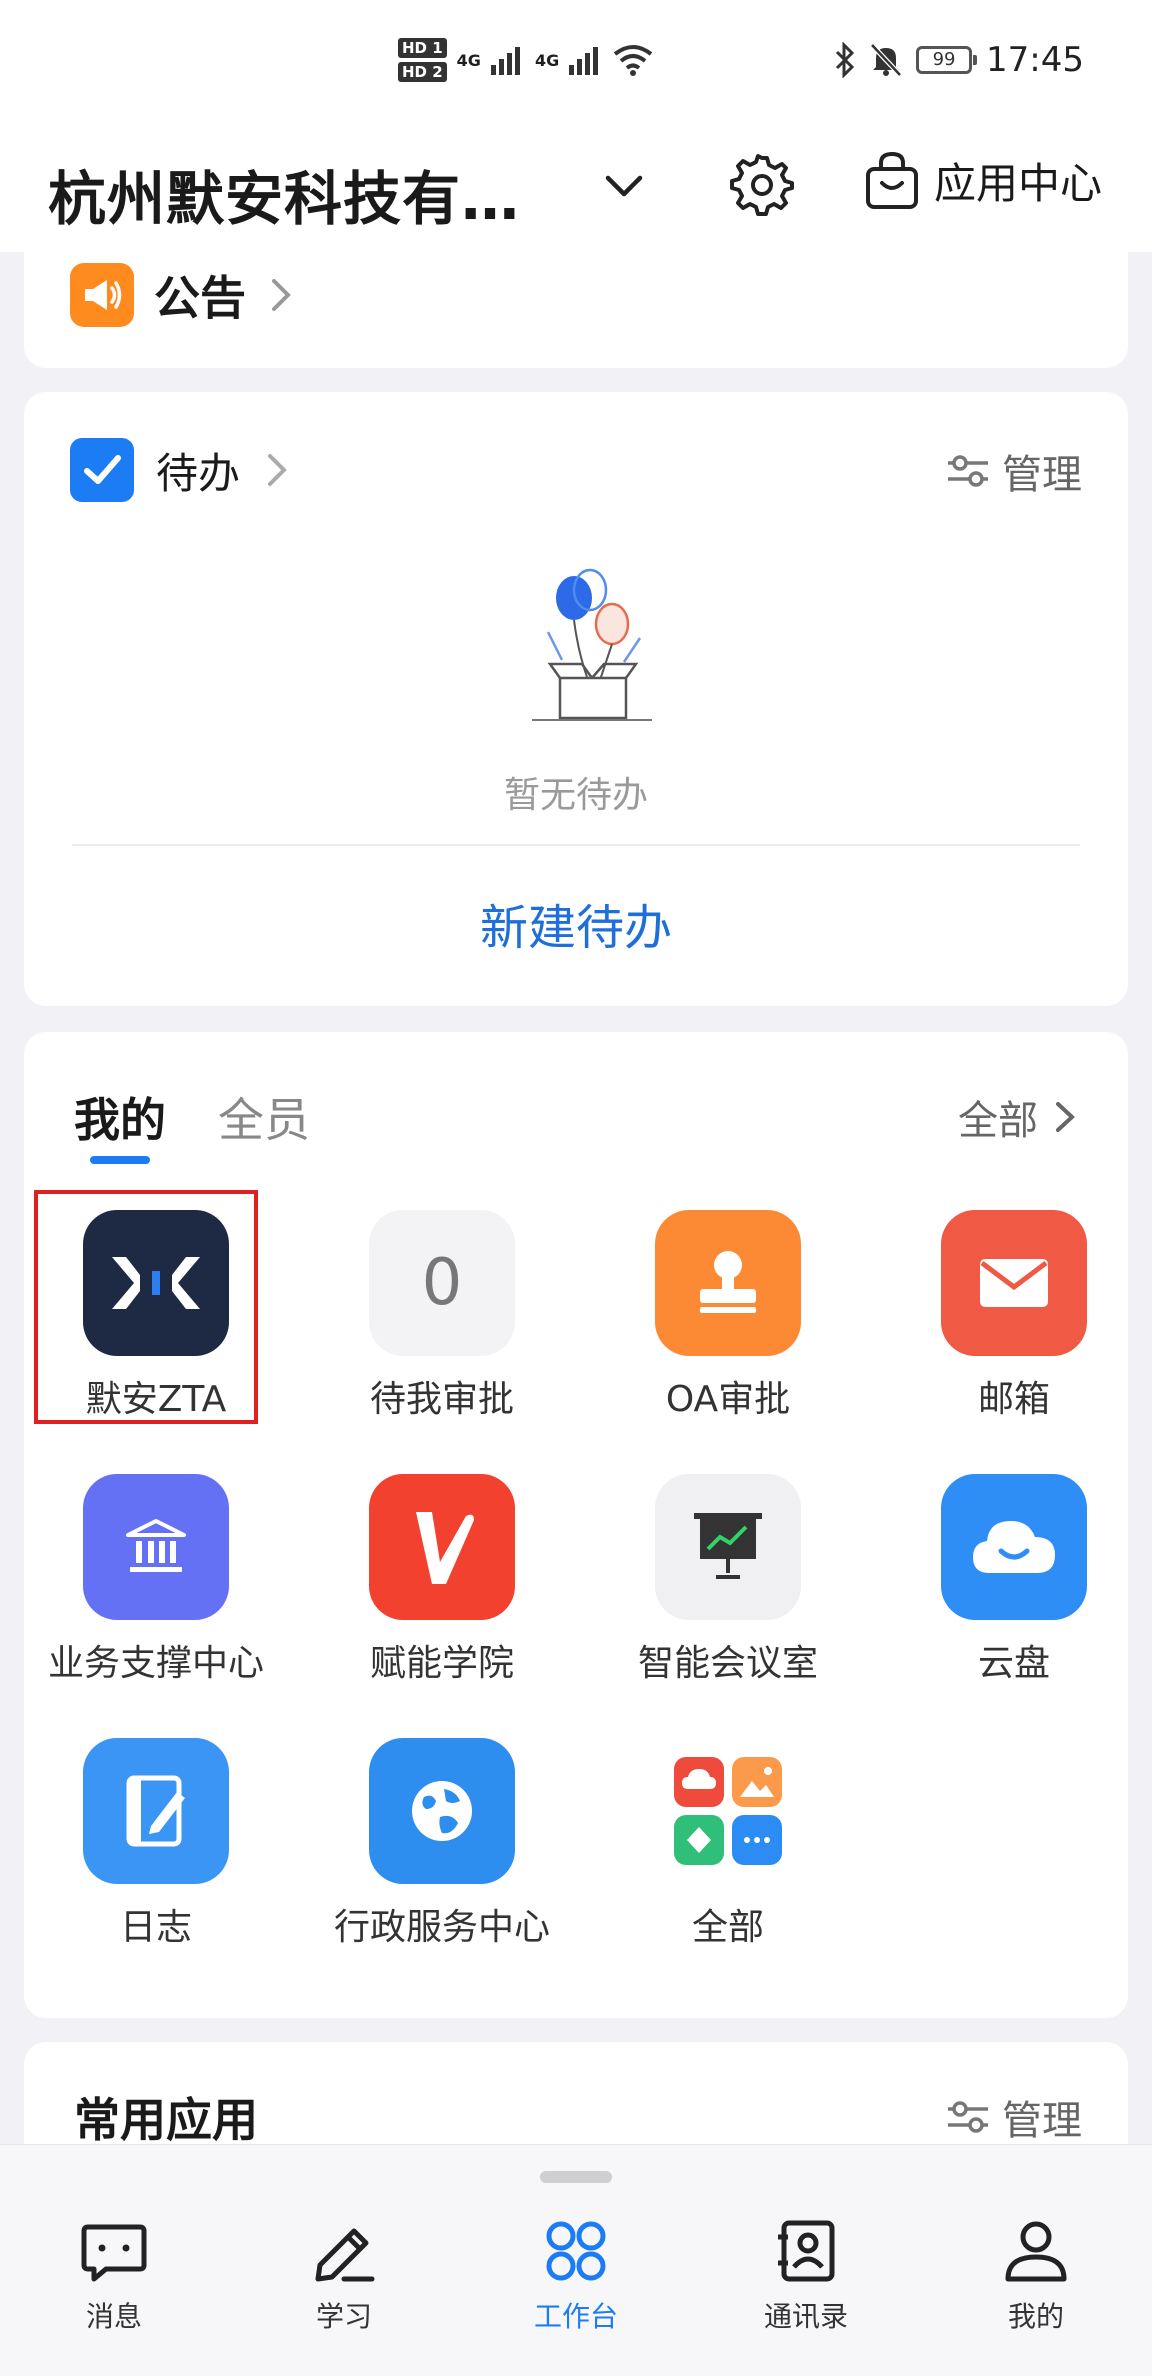 The image size is (1152, 2376). Describe the element at coordinates (806, 2251) in the screenshot. I see `contact-book-icon` at that location.